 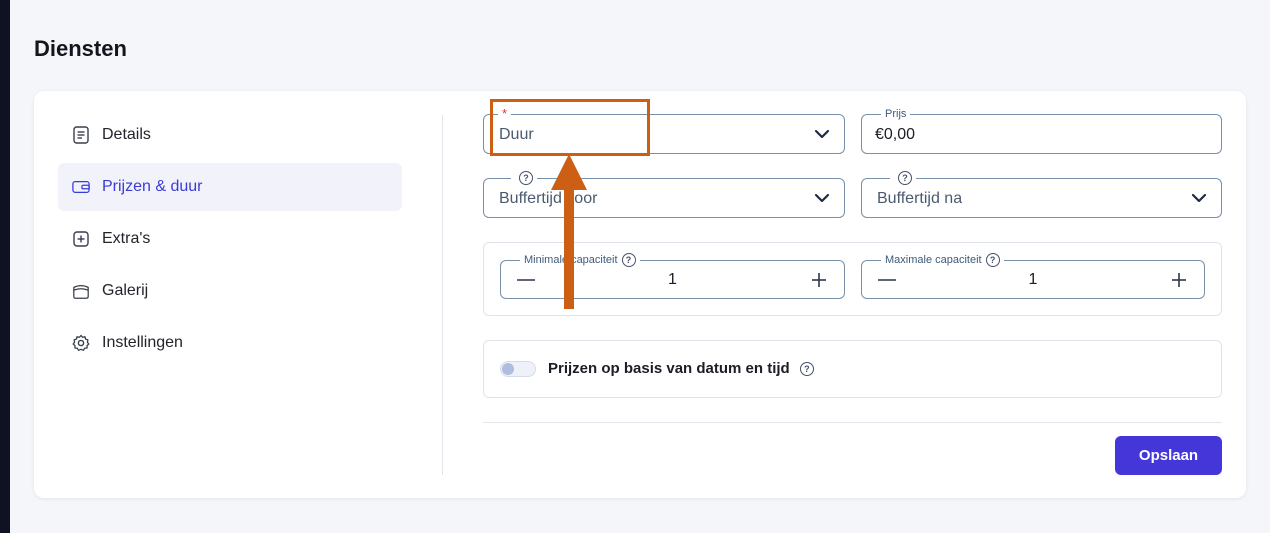 I want to click on prijs-label: Prijs, so click(x=896, y=114).